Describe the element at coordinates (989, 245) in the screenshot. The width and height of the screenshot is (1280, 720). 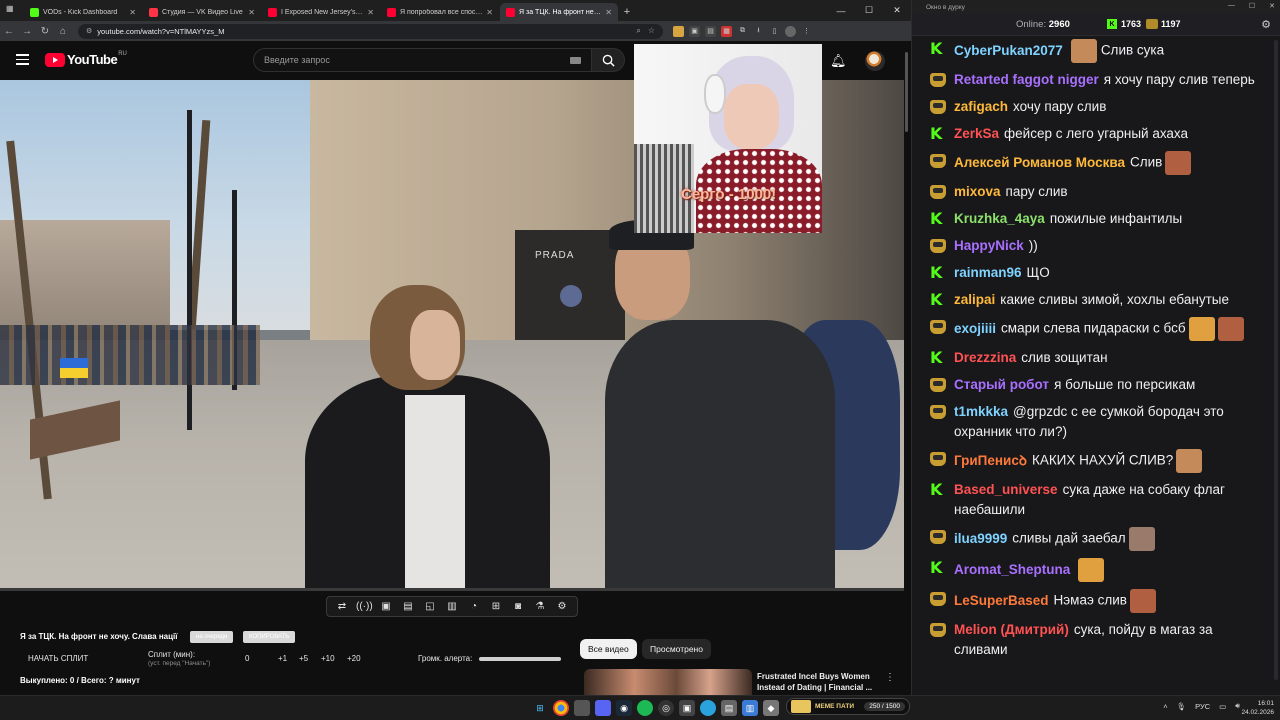
I see `chat-nickname: HappyNick` at that location.